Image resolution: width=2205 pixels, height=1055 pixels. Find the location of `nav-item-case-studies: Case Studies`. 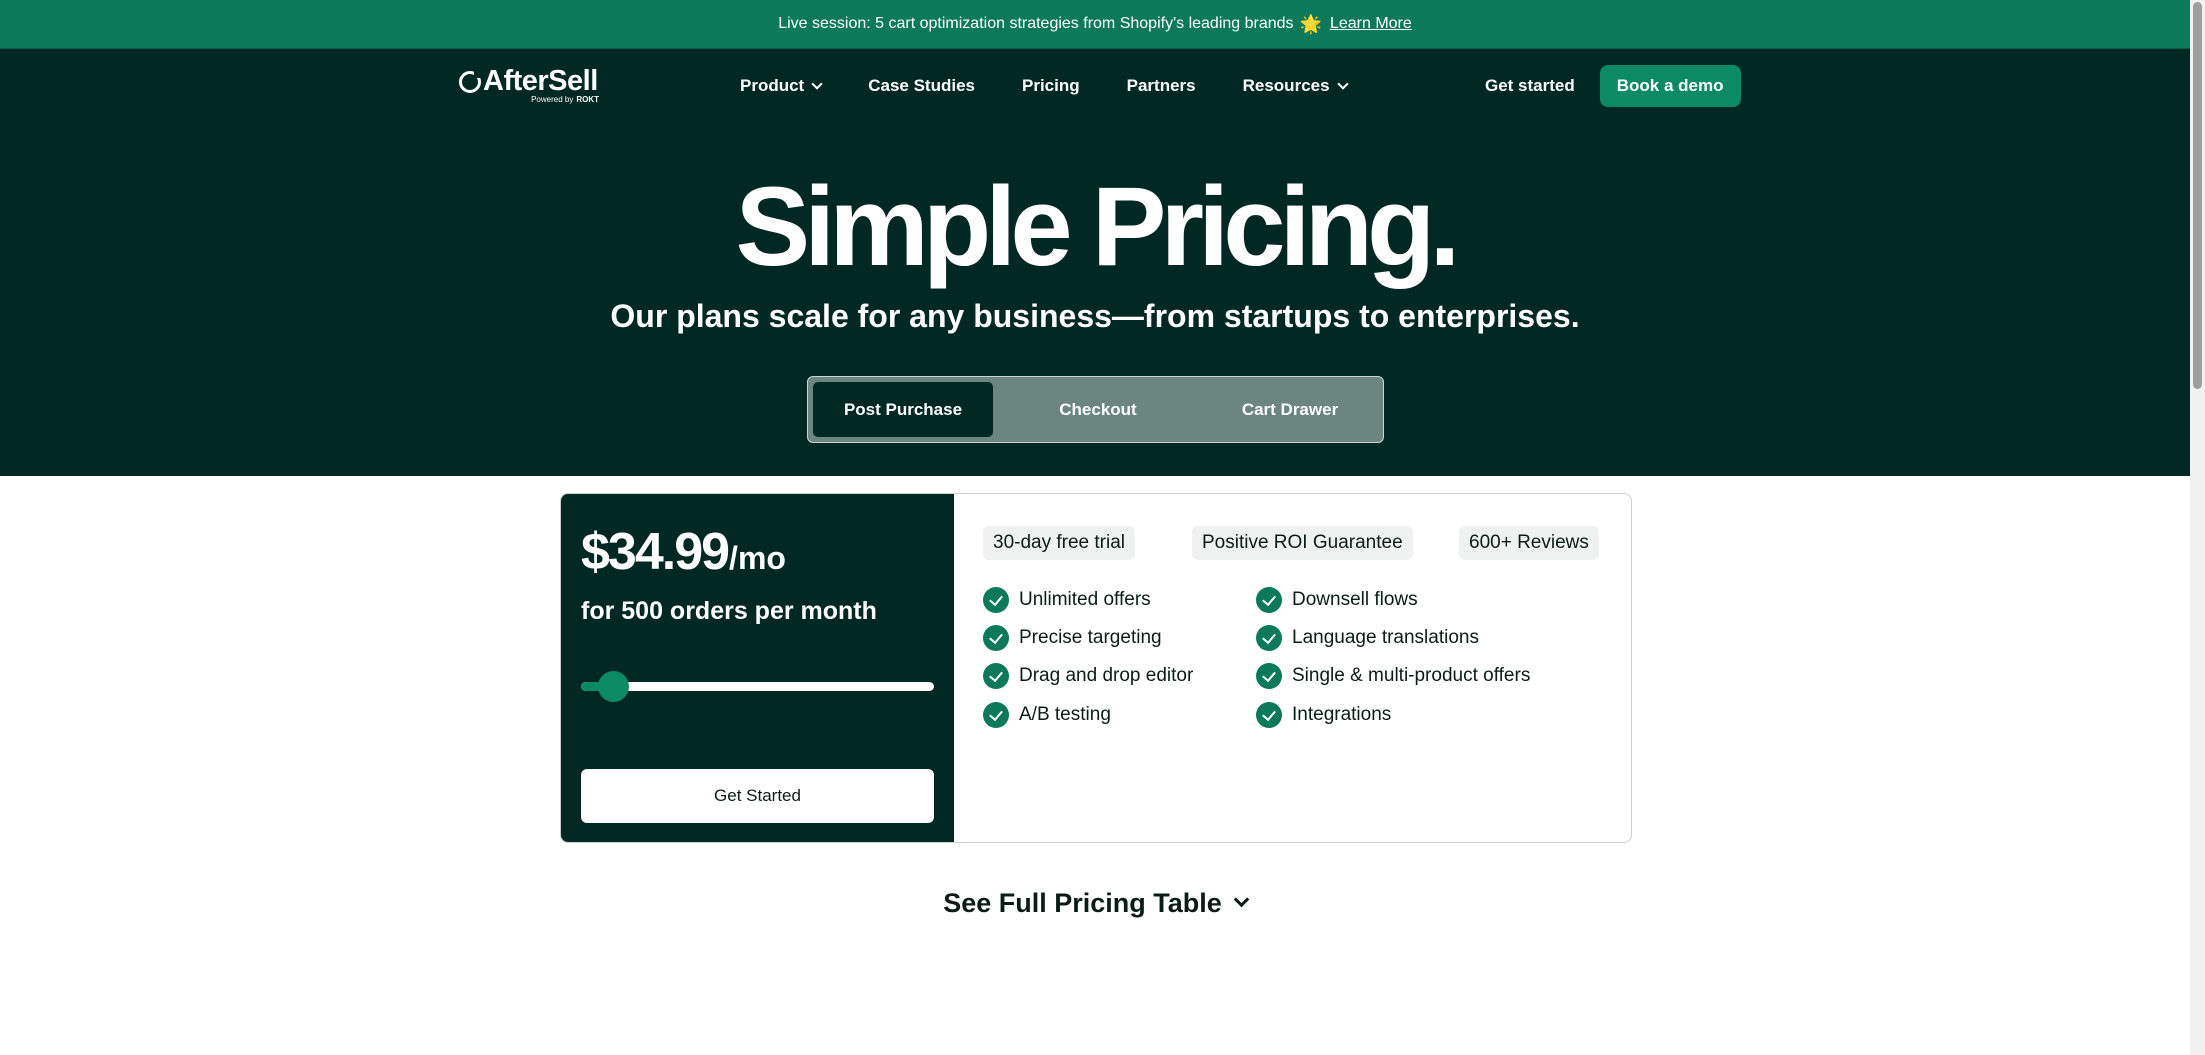

nav-item-case-studies: Case Studies is located at coordinates (921, 86).